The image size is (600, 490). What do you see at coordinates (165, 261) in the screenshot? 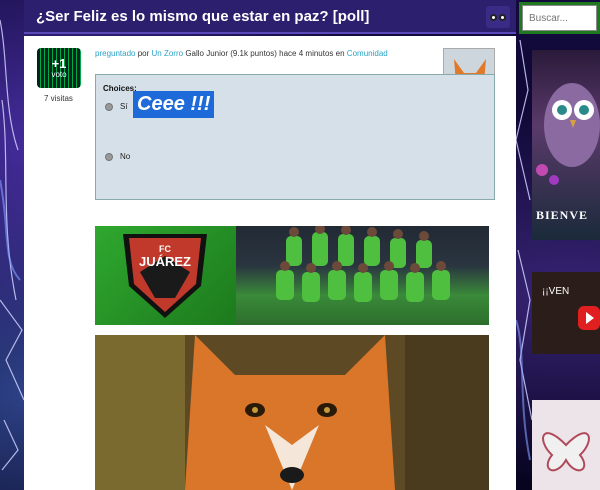
I see `crest-name: JUÁREZ` at bounding box center [165, 261].